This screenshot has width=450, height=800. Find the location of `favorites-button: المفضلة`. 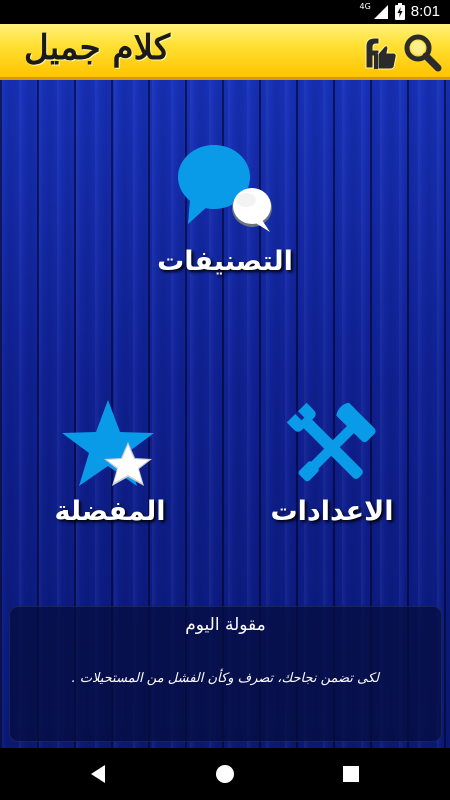

favorites-button: المفضلة is located at coordinates (110, 462).